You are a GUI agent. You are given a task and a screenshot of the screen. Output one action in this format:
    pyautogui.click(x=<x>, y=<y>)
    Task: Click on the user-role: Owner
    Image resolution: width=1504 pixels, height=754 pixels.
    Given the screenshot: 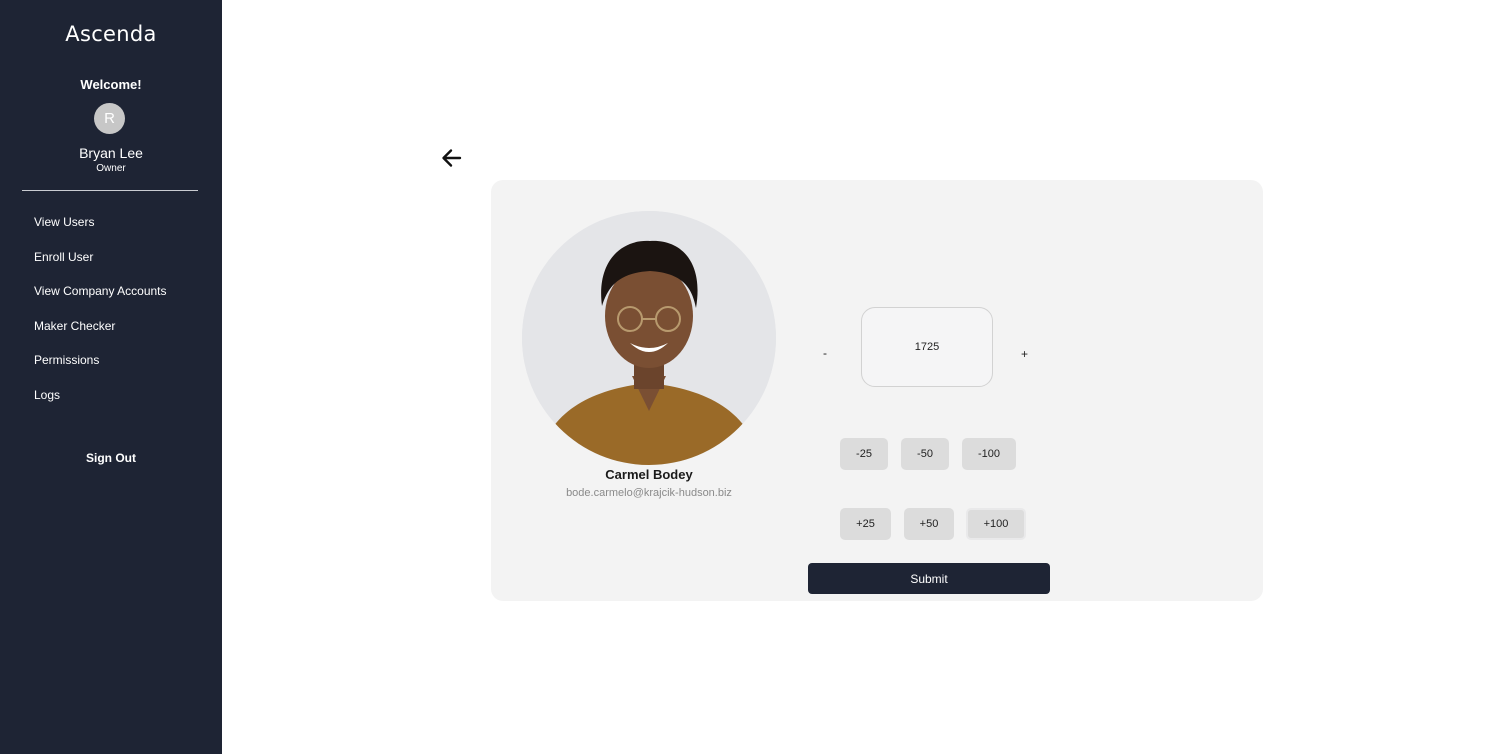 What is the action you would take?
    pyautogui.click(x=111, y=168)
    